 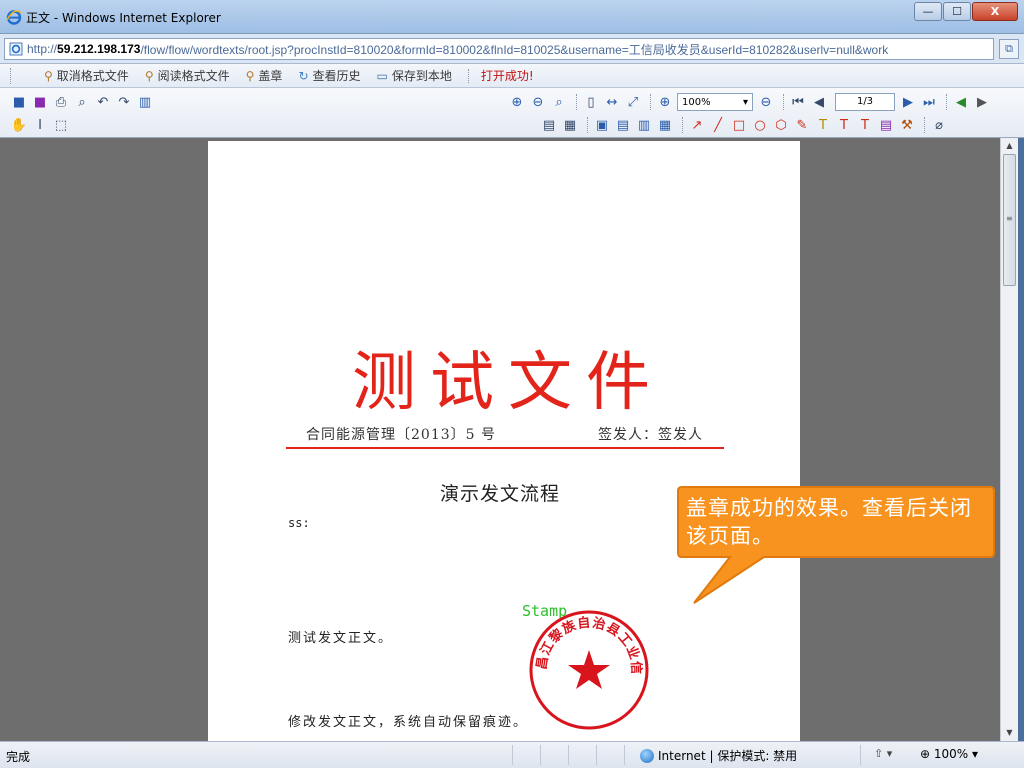 What do you see at coordinates (665, 102) in the screenshot?
I see `zoom-plus-icon: ⊕` at bounding box center [665, 102].